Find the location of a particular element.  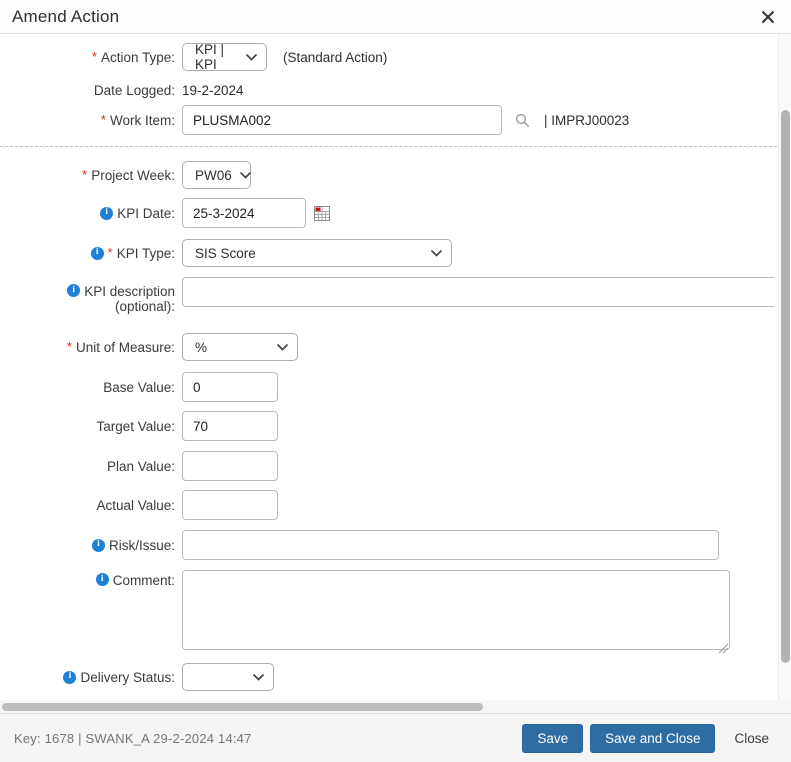

vertical-scrollbar-thumb is located at coordinates (785, 386).